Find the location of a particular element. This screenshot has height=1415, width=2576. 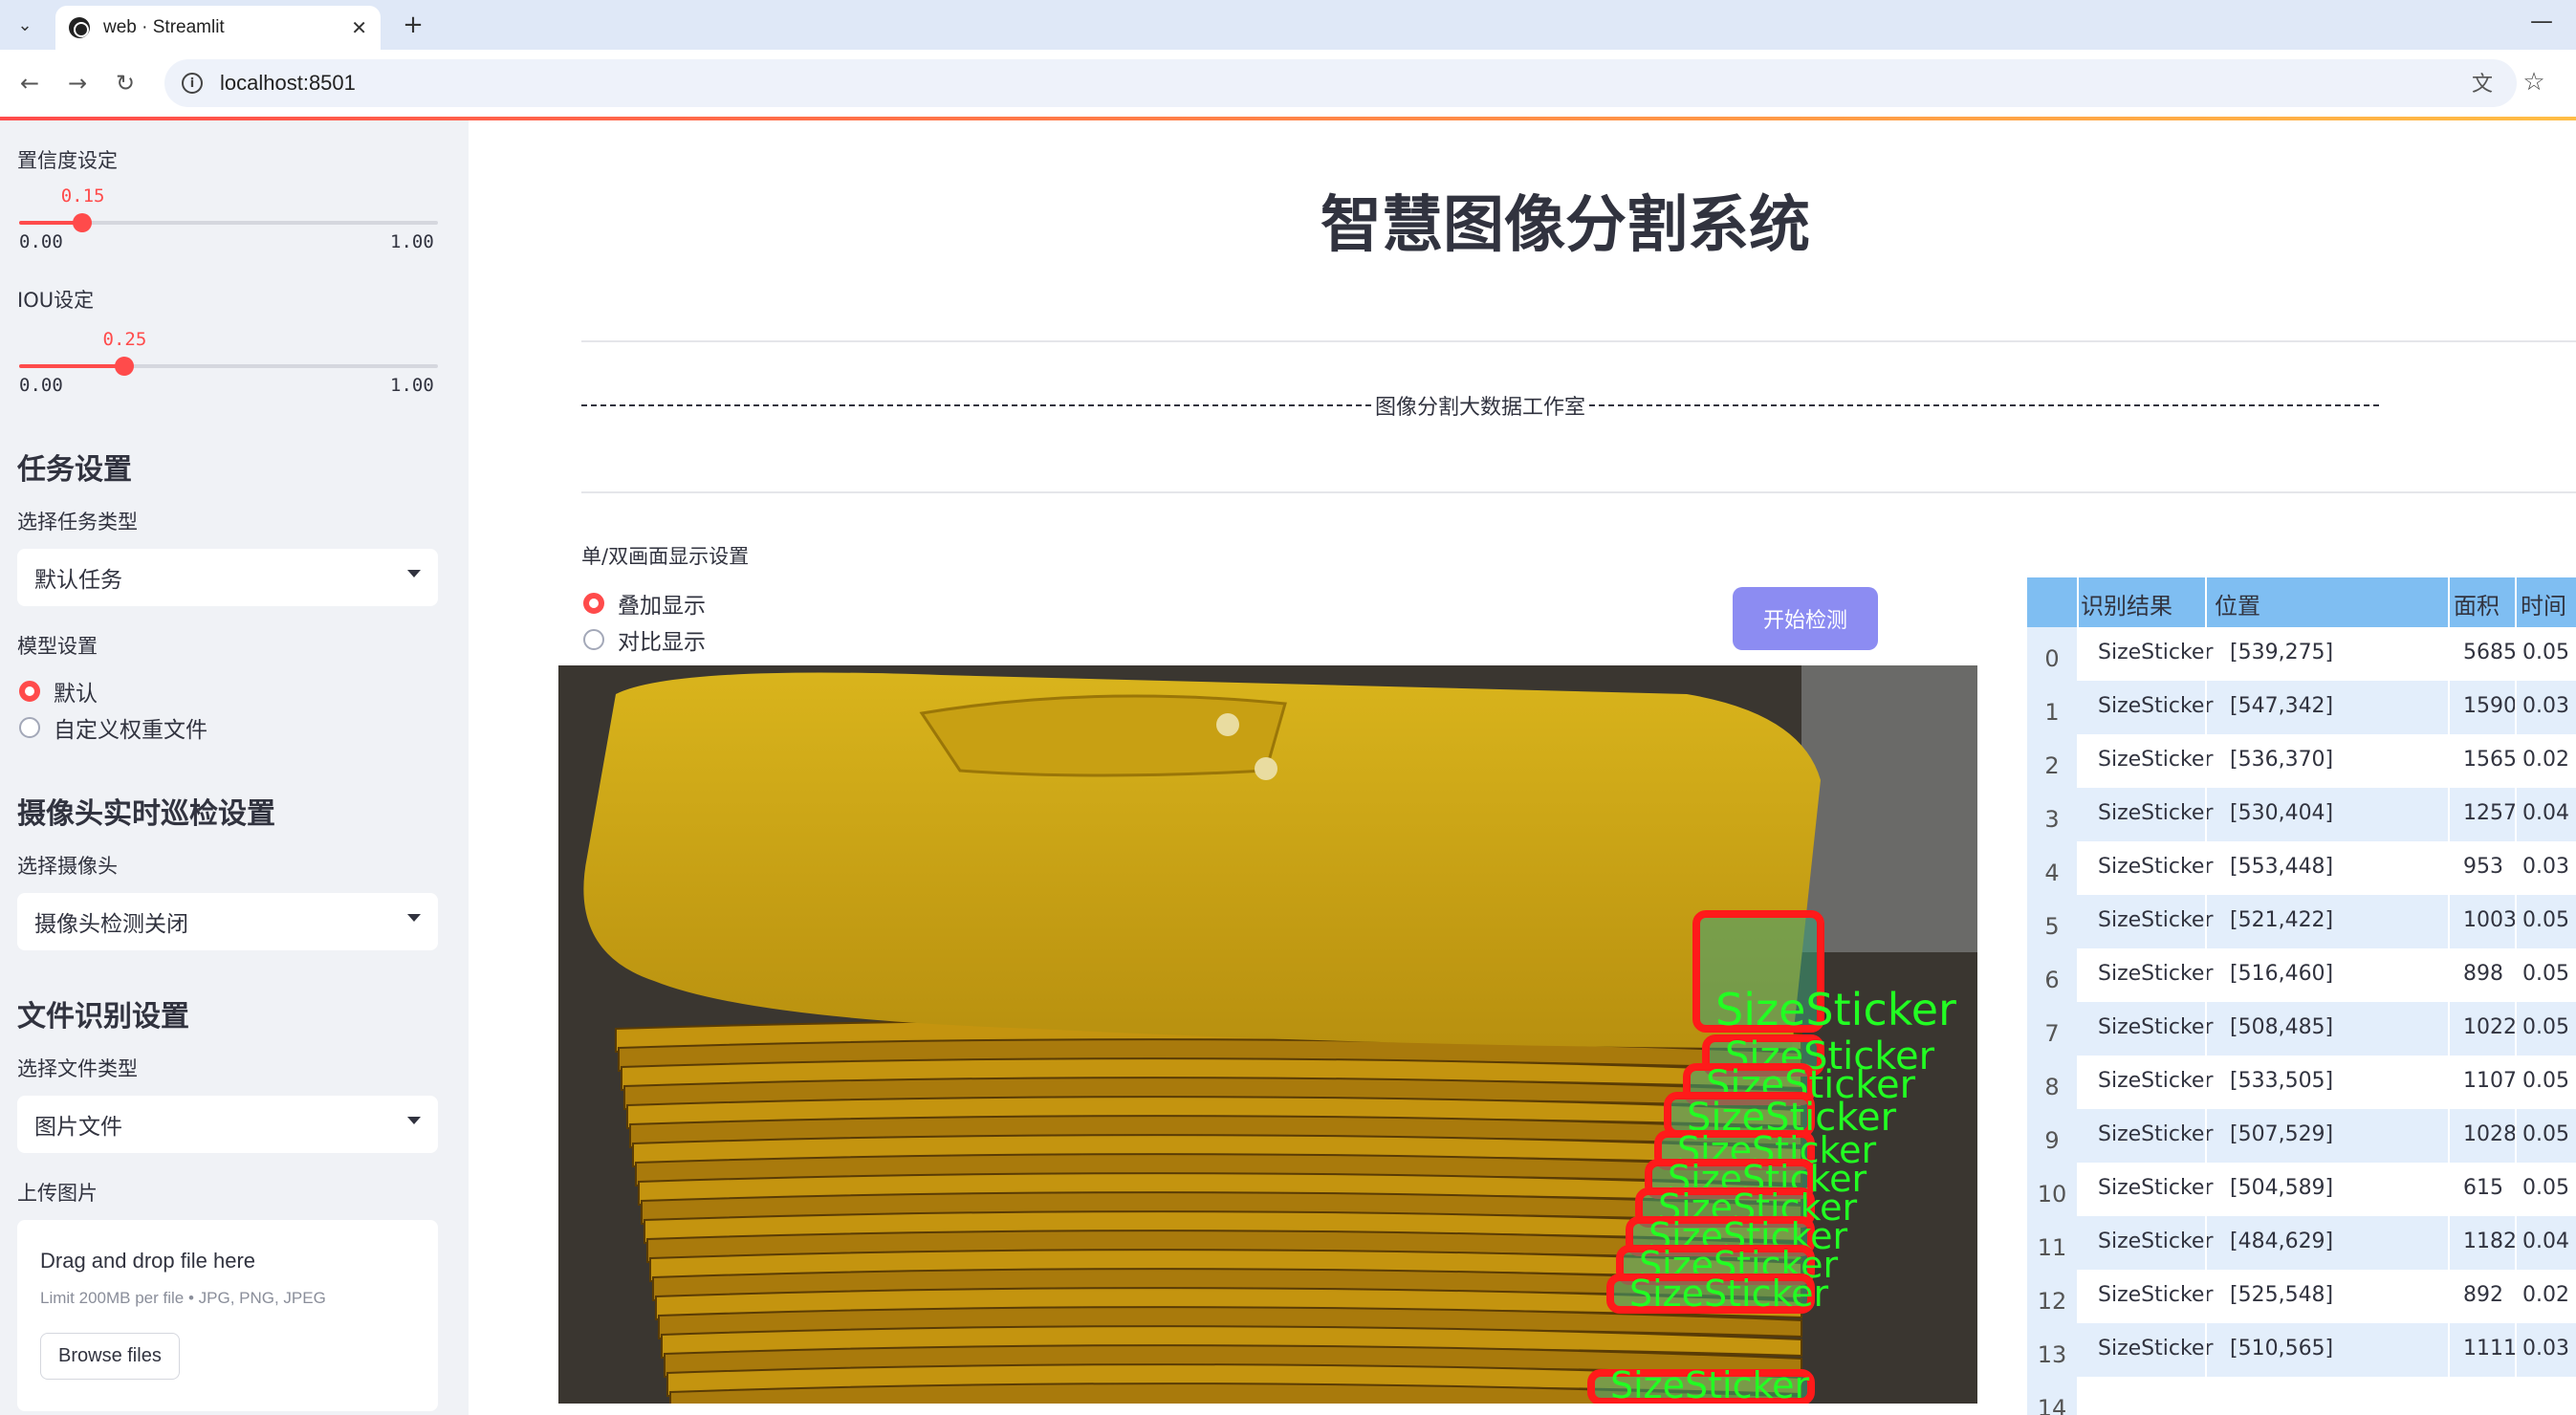

browse-files-button: Browse files is located at coordinates (110, 1356).